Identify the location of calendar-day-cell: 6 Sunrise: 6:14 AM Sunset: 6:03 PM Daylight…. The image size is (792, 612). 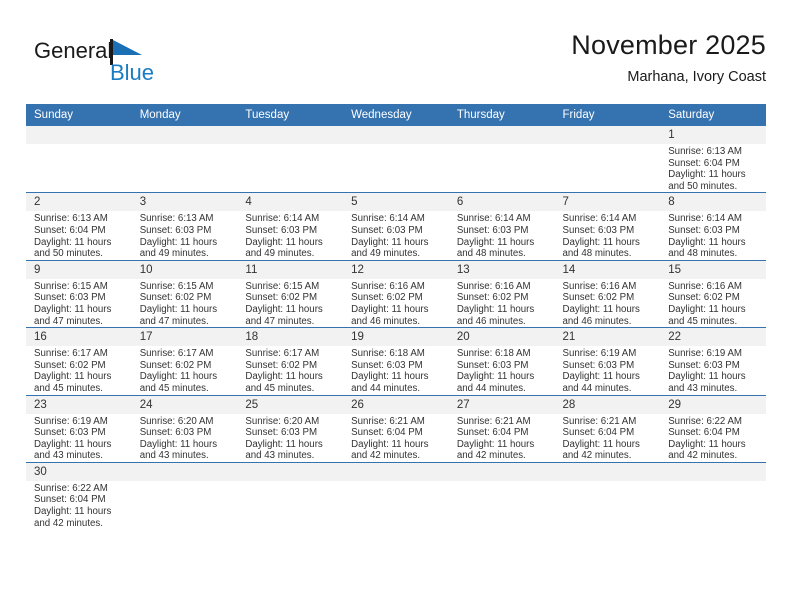
(501, 226).